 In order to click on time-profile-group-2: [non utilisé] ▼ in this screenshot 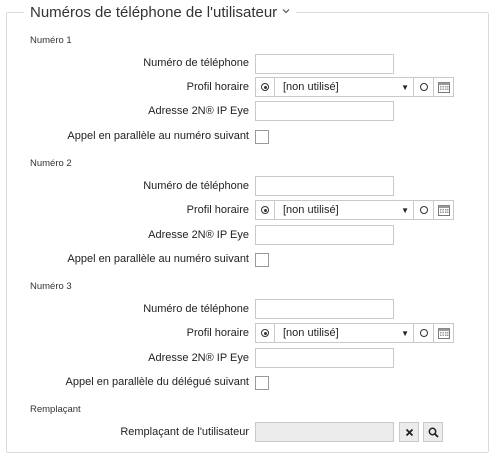, I will do `click(354, 210)`.